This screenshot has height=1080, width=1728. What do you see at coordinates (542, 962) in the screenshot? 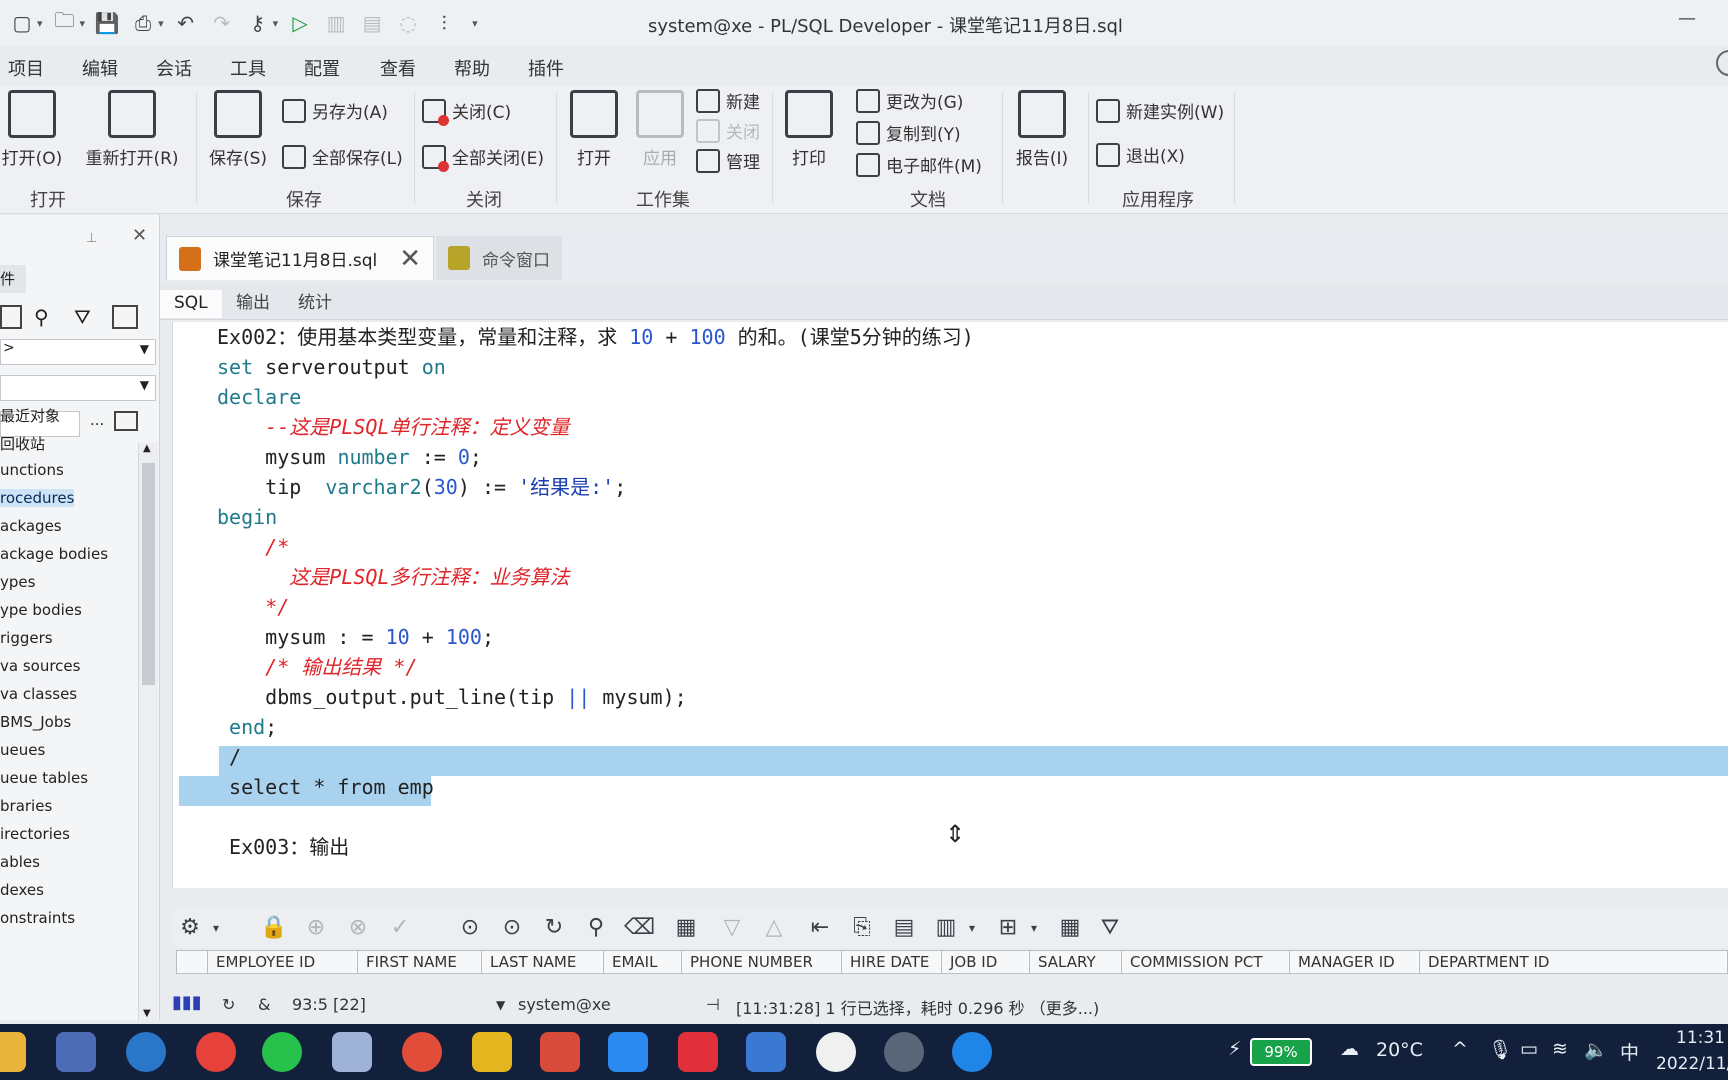
I see `grid-column-header: LAST NAME` at bounding box center [542, 962].